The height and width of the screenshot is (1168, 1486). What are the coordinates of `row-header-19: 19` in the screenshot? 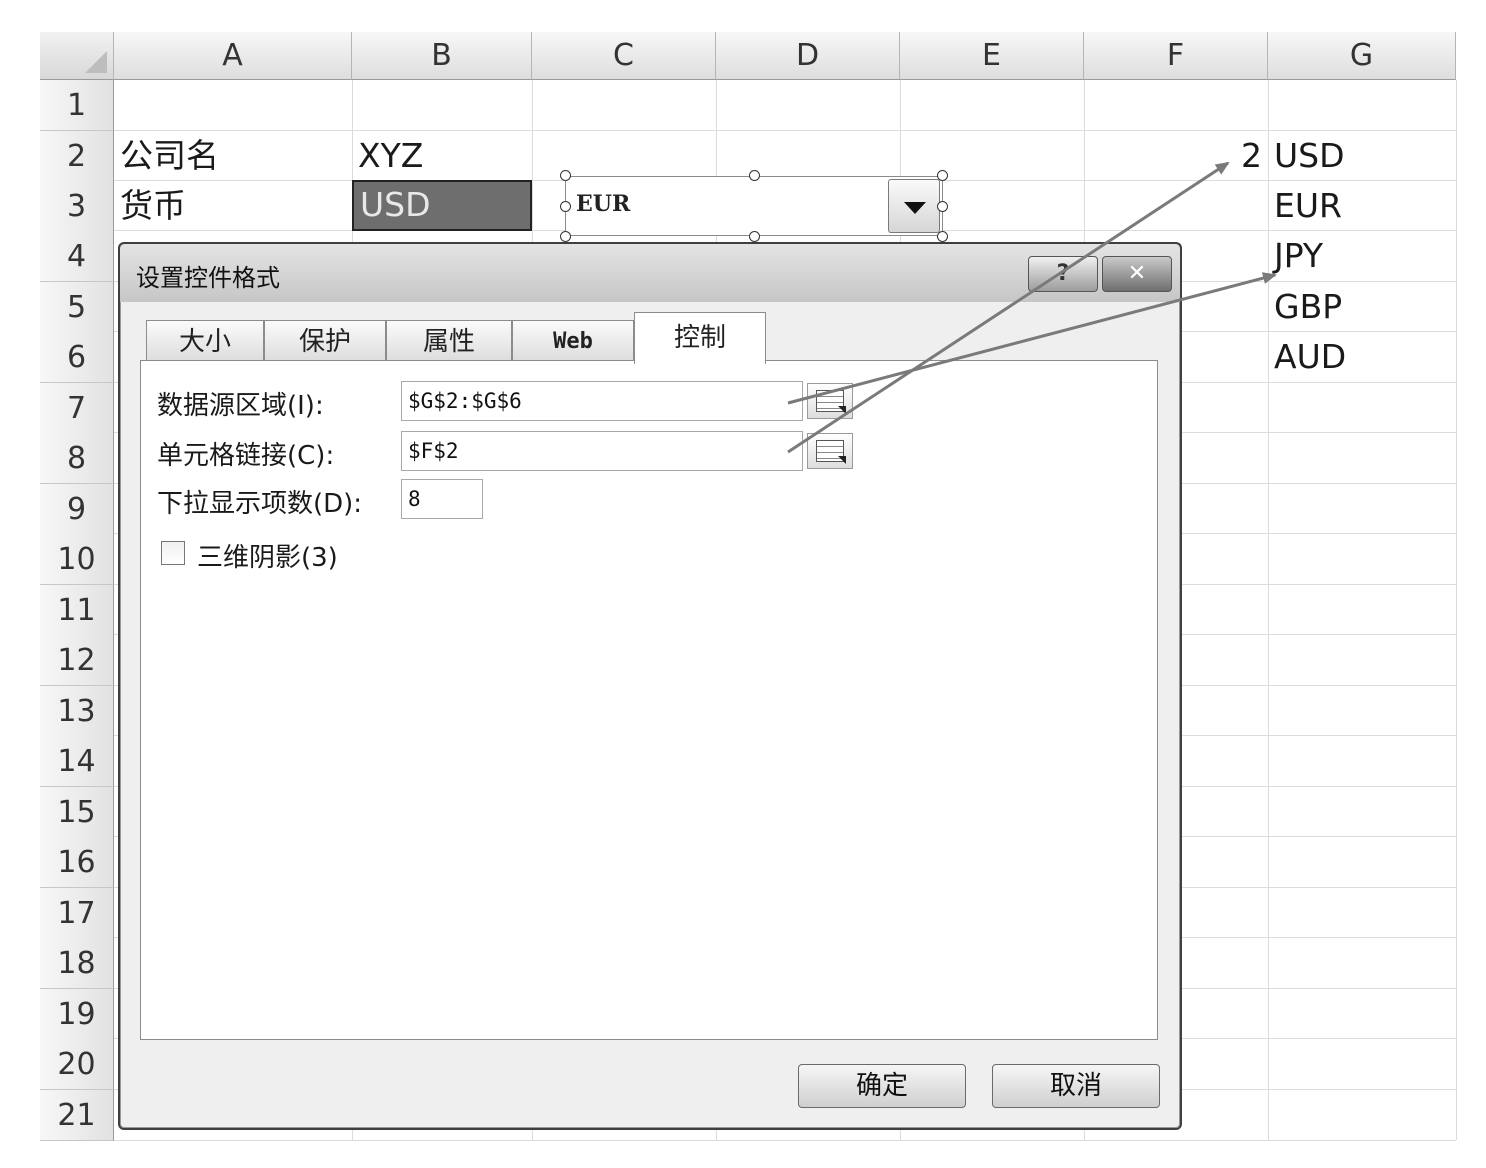 It's located at (77, 1014).